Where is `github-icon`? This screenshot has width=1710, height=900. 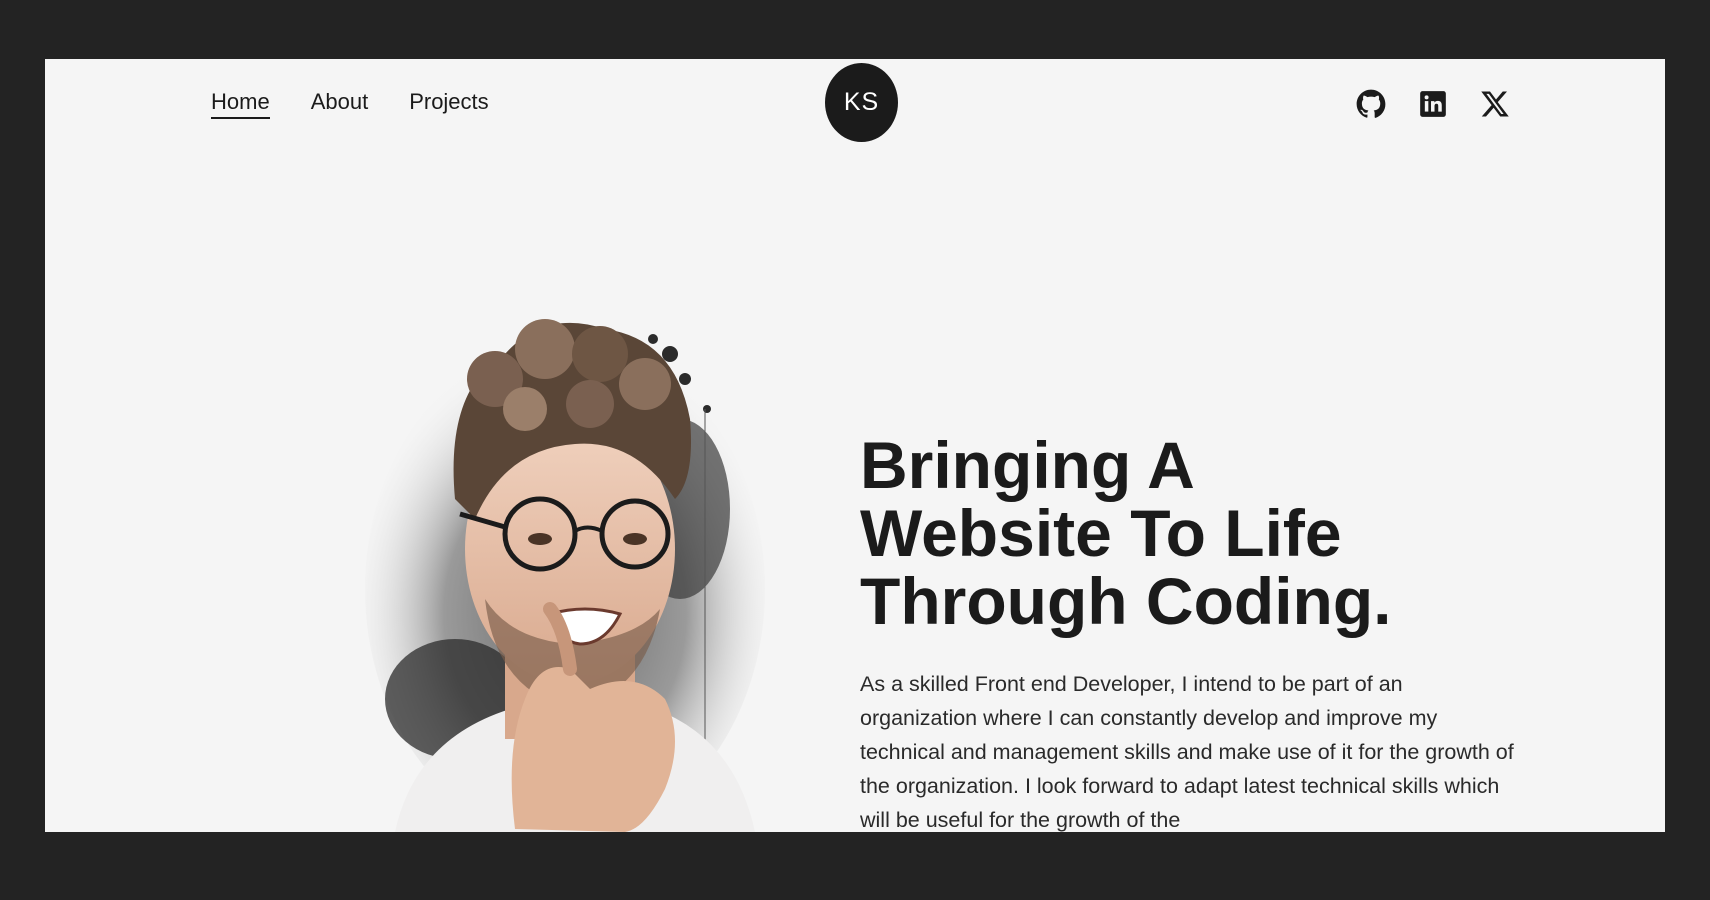
github-icon is located at coordinates (1371, 103).